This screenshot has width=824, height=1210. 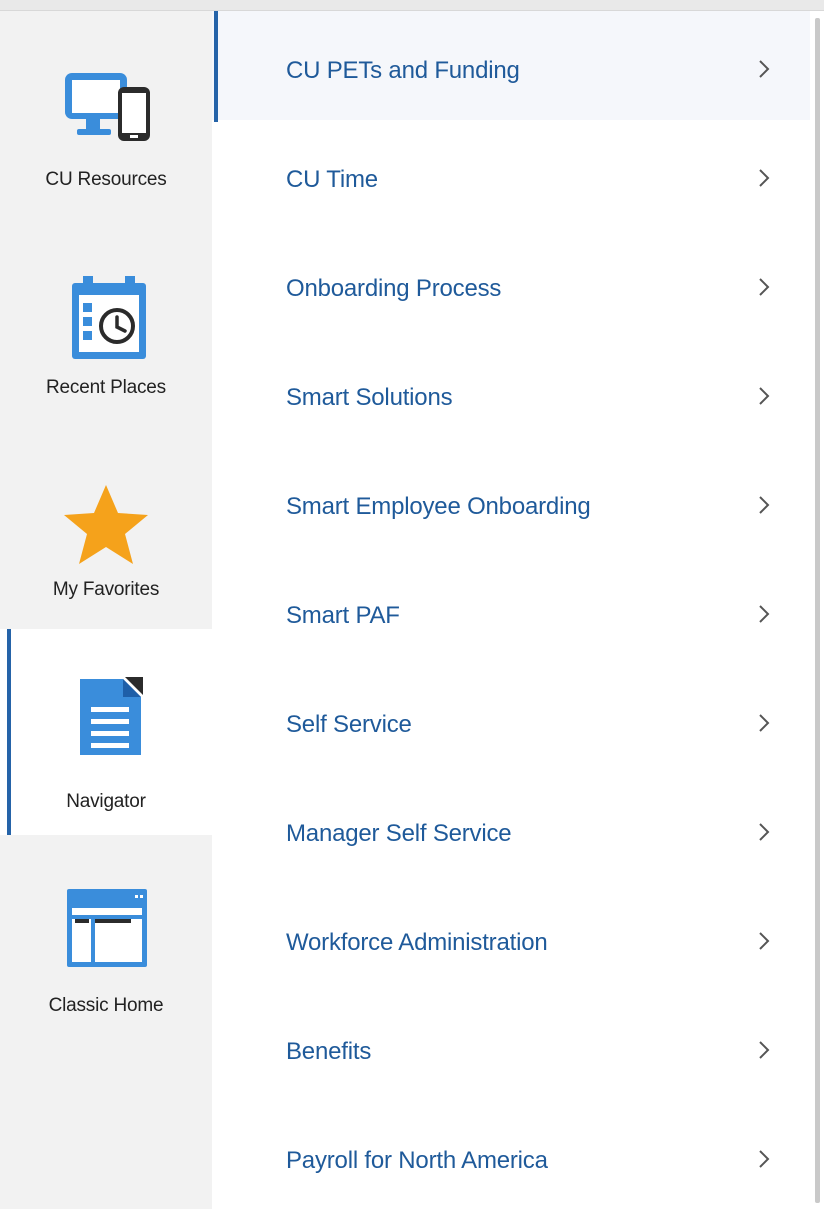 I want to click on menu-item-label: CU Time, so click(x=332, y=179).